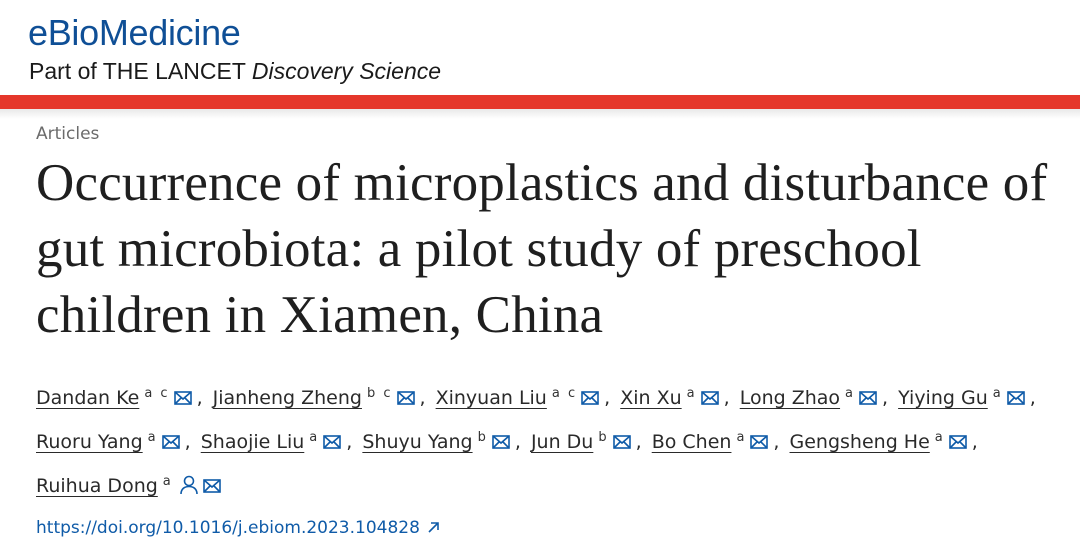 The image size is (1080, 556). What do you see at coordinates (943, 398) in the screenshot?
I see `author-name-link: Yiying Gu` at bounding box center [943, 398].